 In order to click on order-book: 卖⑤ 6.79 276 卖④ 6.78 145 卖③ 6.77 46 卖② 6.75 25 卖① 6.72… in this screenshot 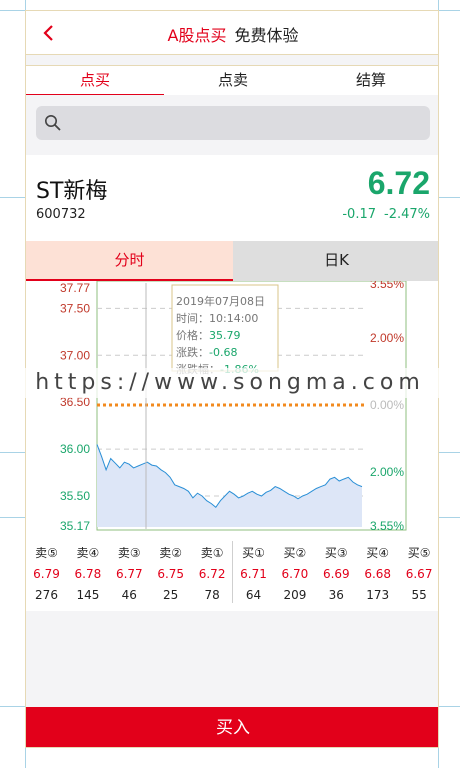, I will do `click(232, 572)`.